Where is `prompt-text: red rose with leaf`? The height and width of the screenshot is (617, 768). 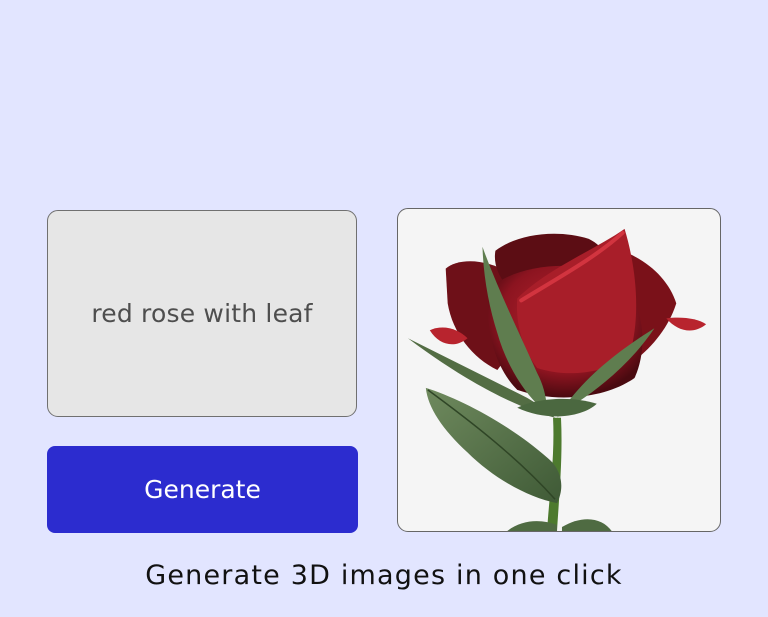 prompt-text: red rose with leaf is located at coordinates (202, 313).